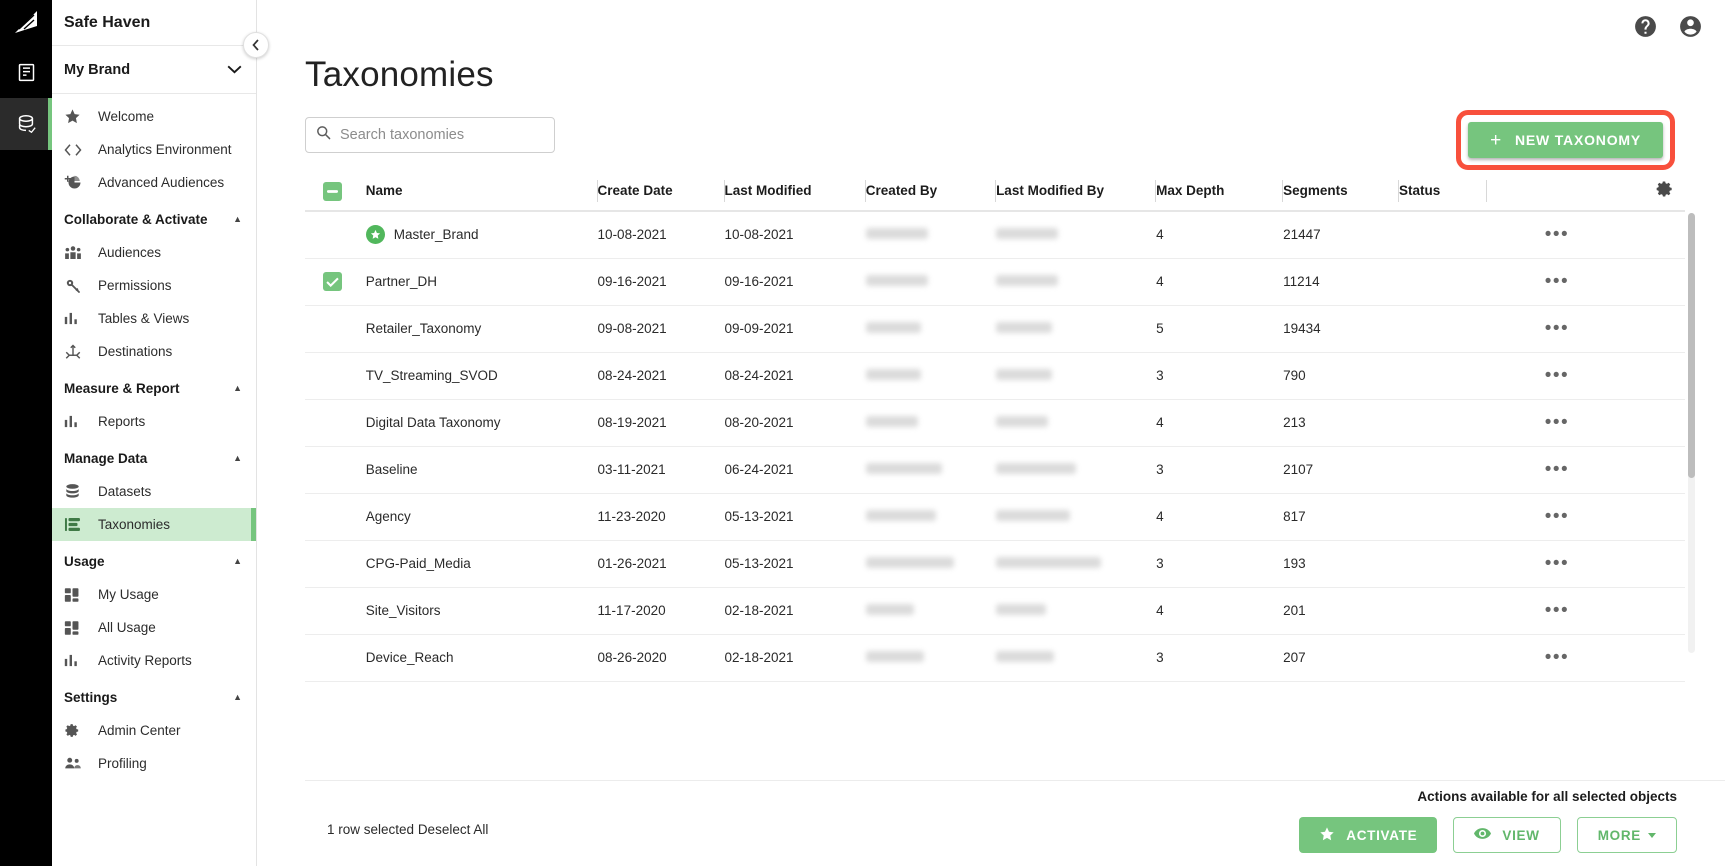  I want to click on account-circle-icon, so click(1690, 26).